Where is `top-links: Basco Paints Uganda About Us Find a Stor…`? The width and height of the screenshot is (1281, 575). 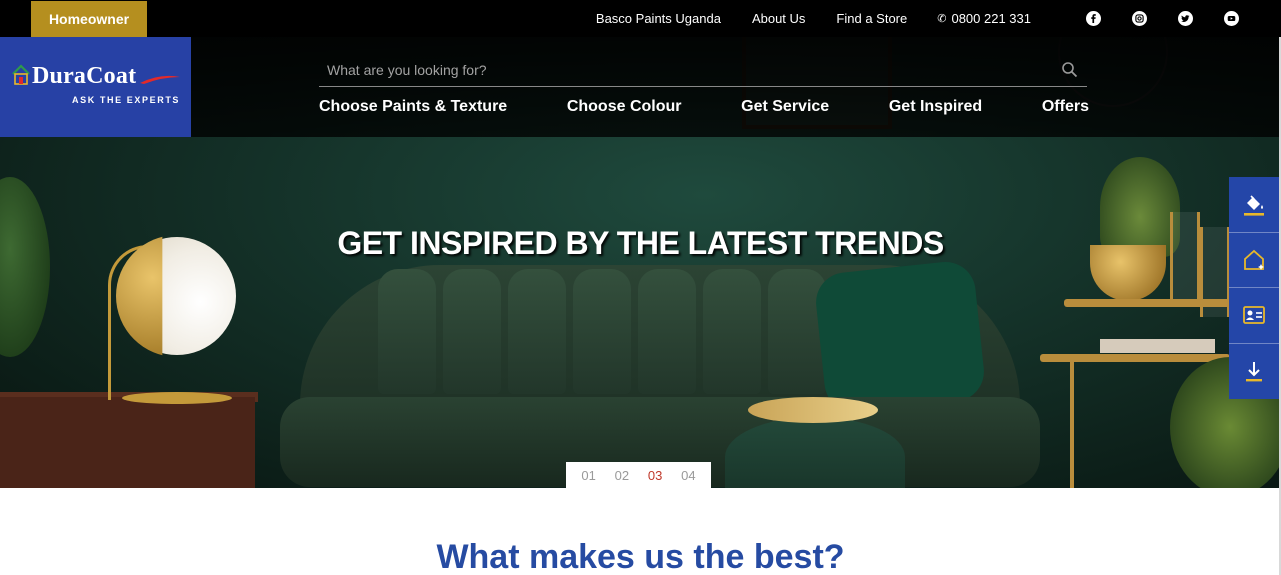
top-links: Basco Paints Uganda About Us Find a Stor… is located at coordinates (902, 18).